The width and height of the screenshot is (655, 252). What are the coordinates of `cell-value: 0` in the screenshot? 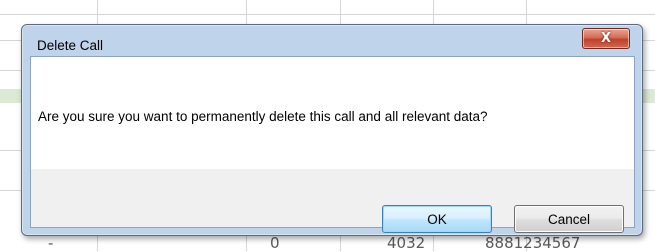 It's located at (275, 243).